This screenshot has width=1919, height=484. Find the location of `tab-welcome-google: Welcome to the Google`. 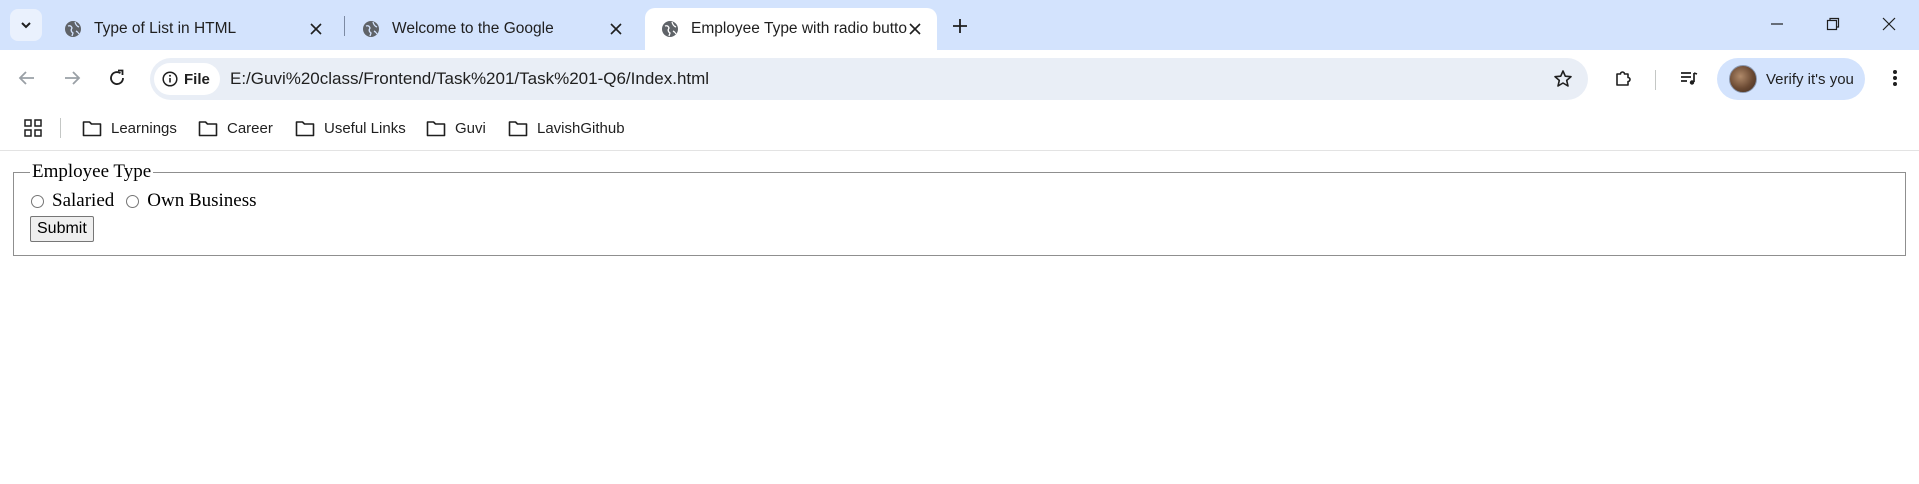

tab-welcome-google: Welcome to the Google is located at coordinates (492, 29).